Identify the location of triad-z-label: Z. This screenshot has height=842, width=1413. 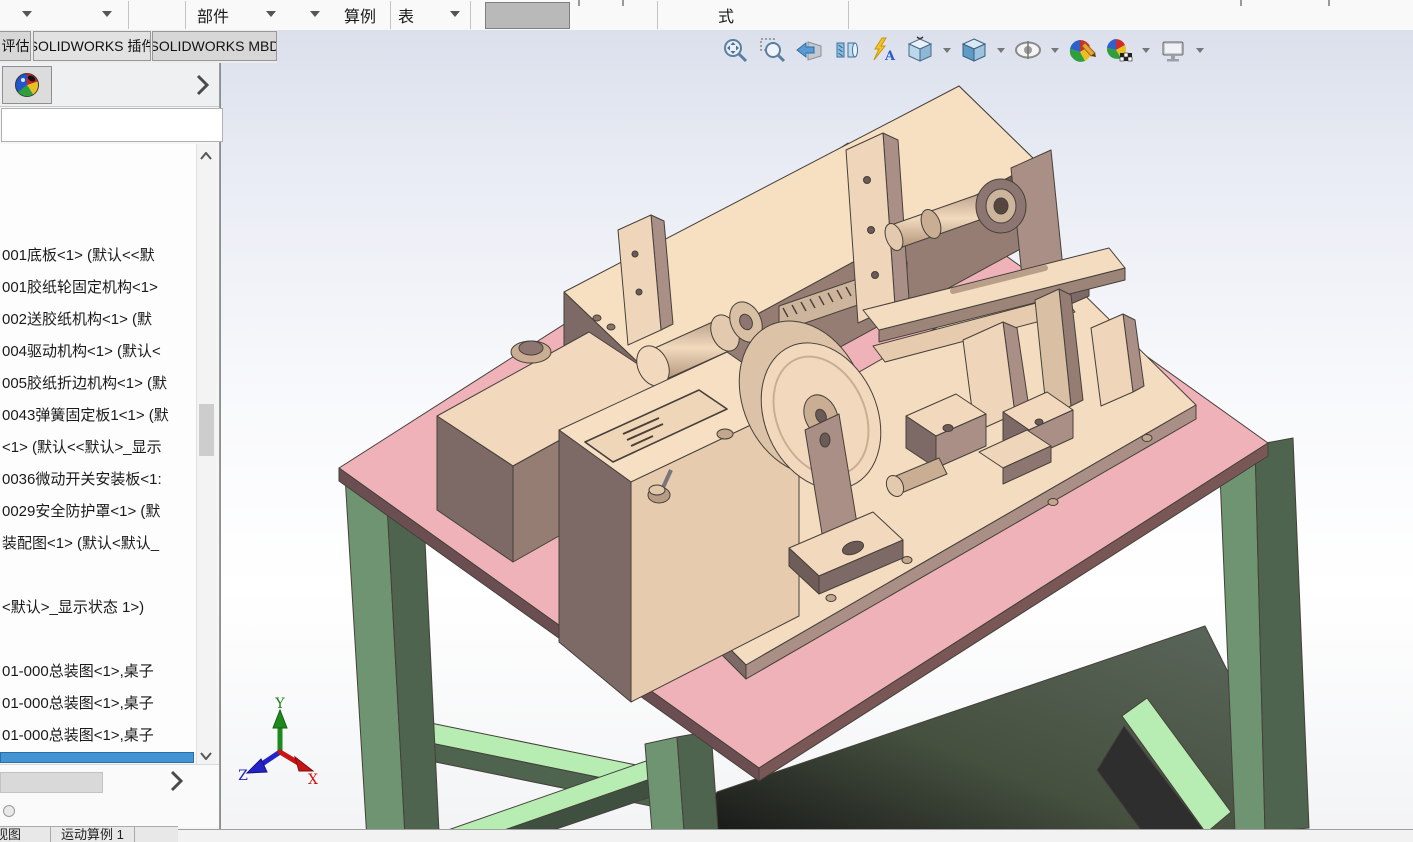
(243, 776).